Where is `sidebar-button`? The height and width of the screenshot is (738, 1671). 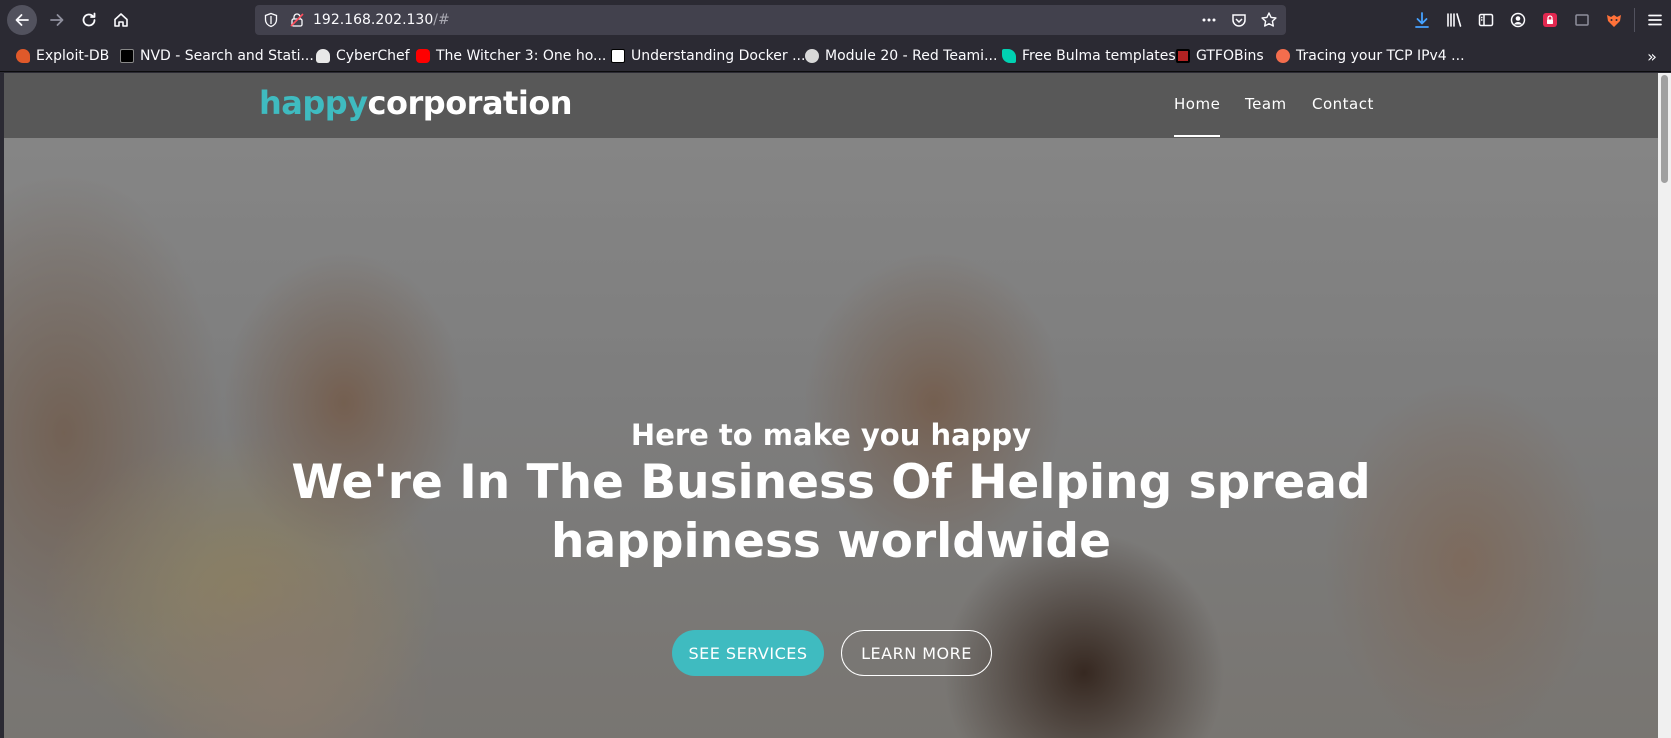 sidebar-button is located at coordinates (1486, 20).